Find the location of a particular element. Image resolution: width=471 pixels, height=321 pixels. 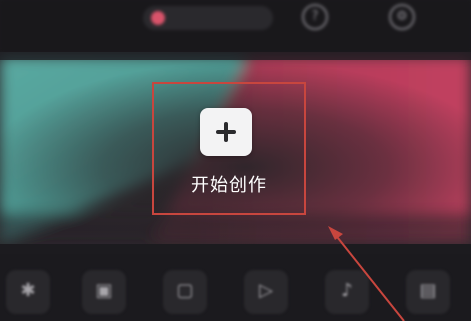

effects-icon: ✱ is located at coordinates (28, 290).